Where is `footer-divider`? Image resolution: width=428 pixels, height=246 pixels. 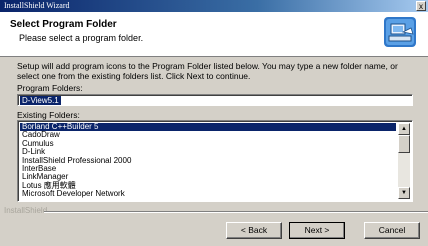 footer-divider is located at coordinates (236, 212).